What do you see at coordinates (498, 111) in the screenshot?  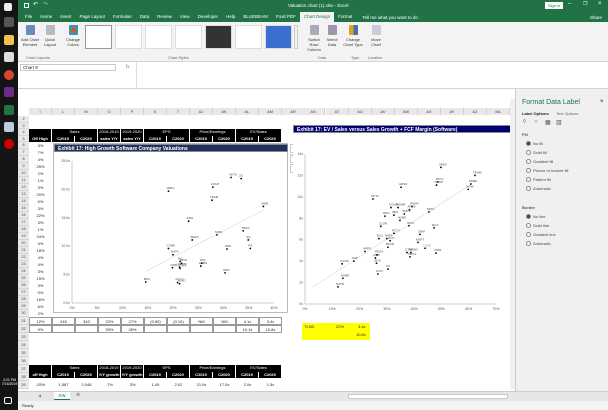 I see `column-header-BA: BA` at bounding box center [498, 111].